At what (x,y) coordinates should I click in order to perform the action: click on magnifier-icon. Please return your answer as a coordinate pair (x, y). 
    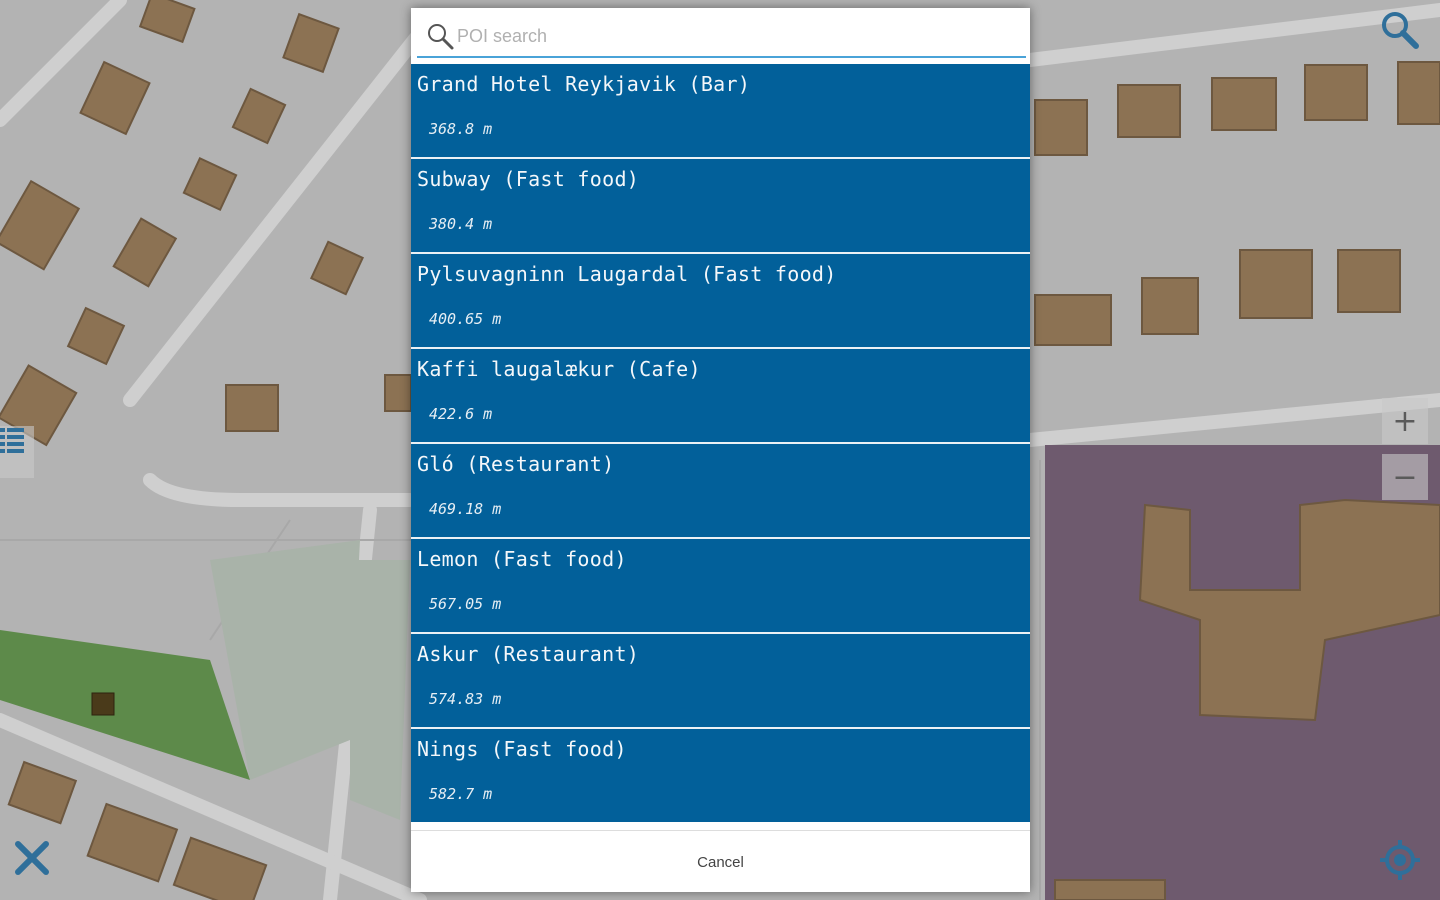
    Looking at the image, I should click on (1400, 30).